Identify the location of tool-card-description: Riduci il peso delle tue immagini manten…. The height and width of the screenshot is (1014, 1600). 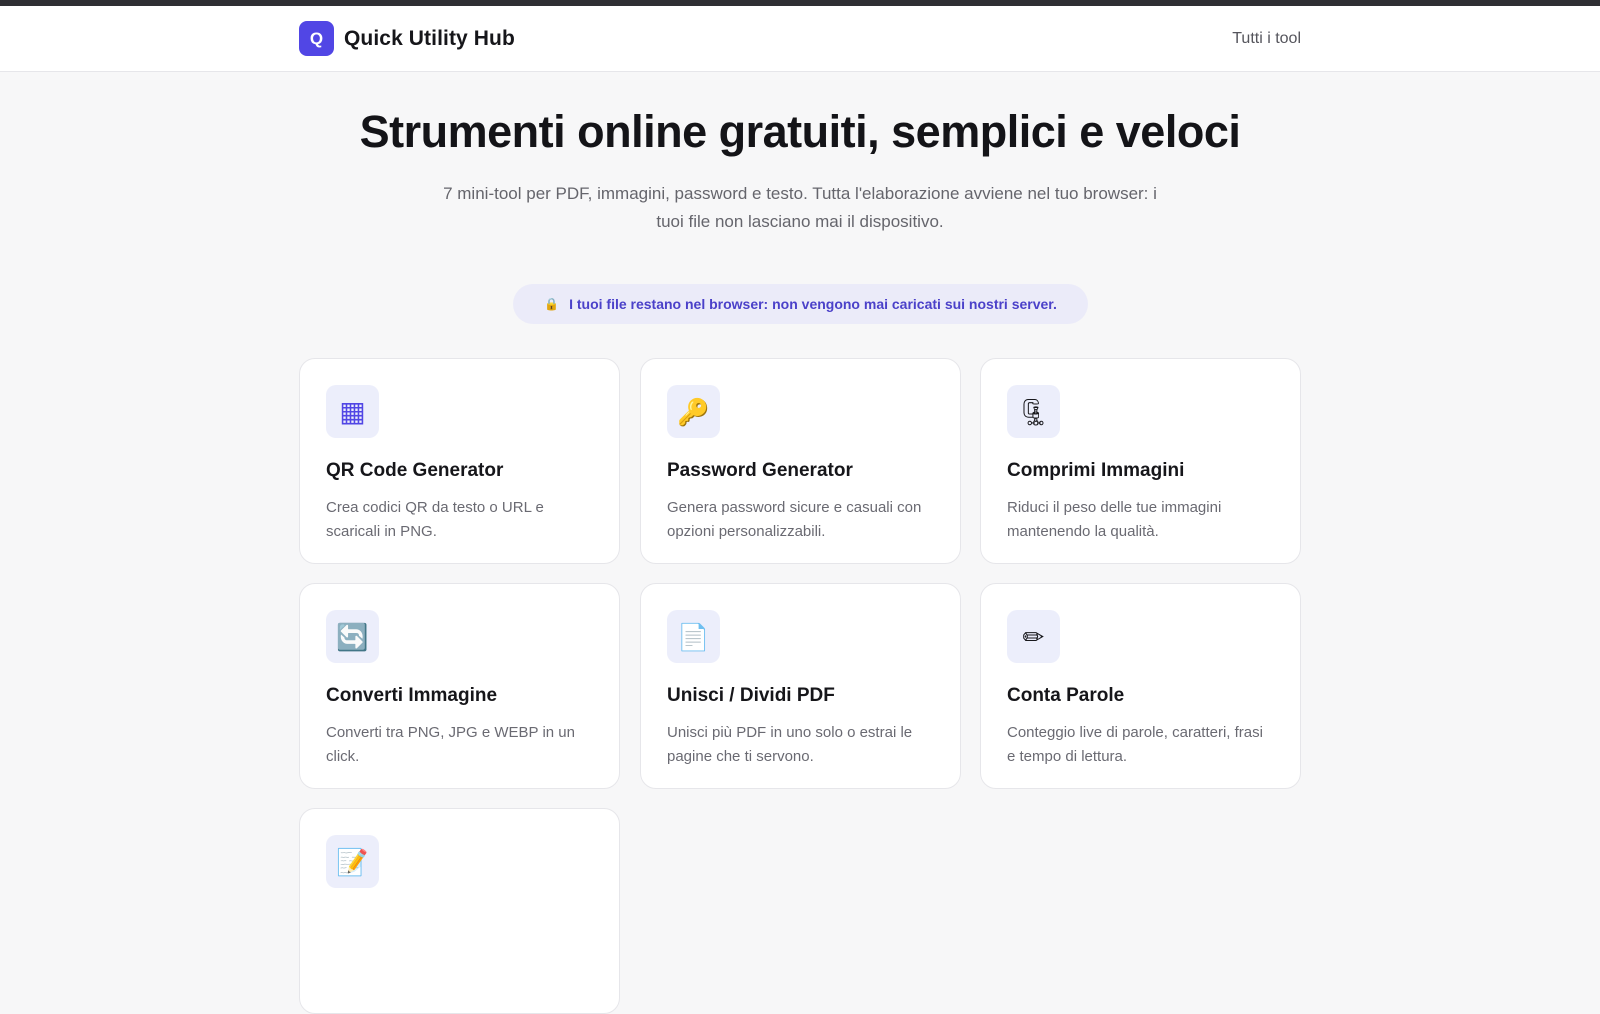
(1114, 519).